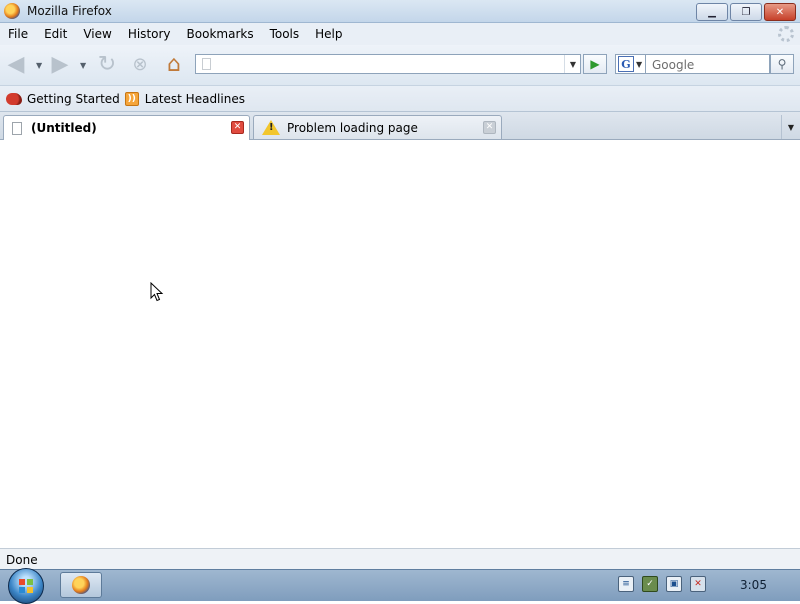 This screenshot has height=604, width=800. What do you see at coordinates (674, 584) in the screenshot?
I see `network-icon: ▣` at bounding box center [674, 584].